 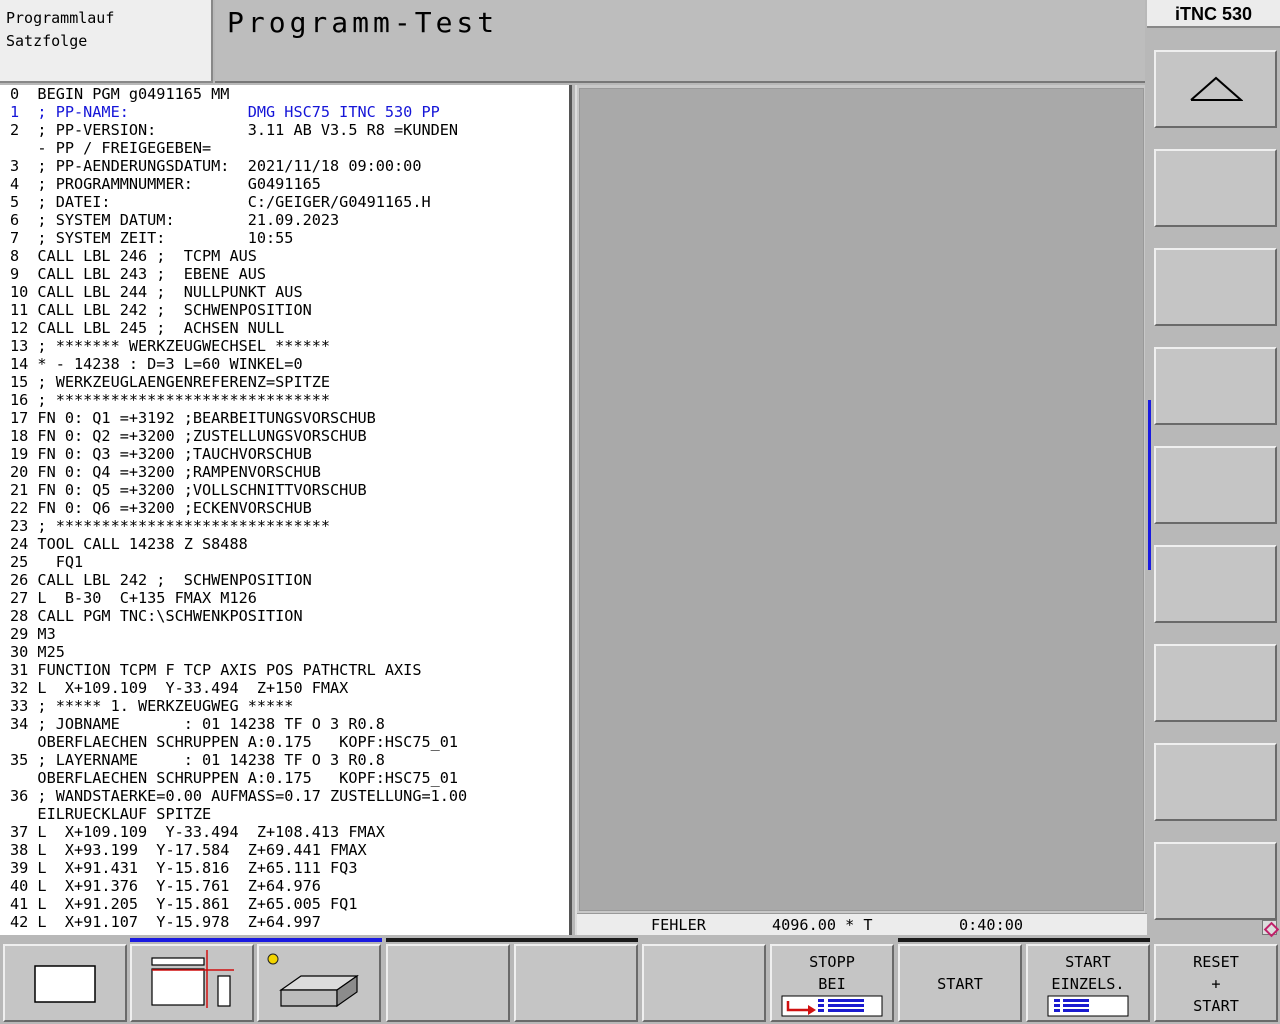 What do you see at coordinates (1149, 485) in the screenshot?
I see `scroll-position-marker` at bounding box center [1149, 485].